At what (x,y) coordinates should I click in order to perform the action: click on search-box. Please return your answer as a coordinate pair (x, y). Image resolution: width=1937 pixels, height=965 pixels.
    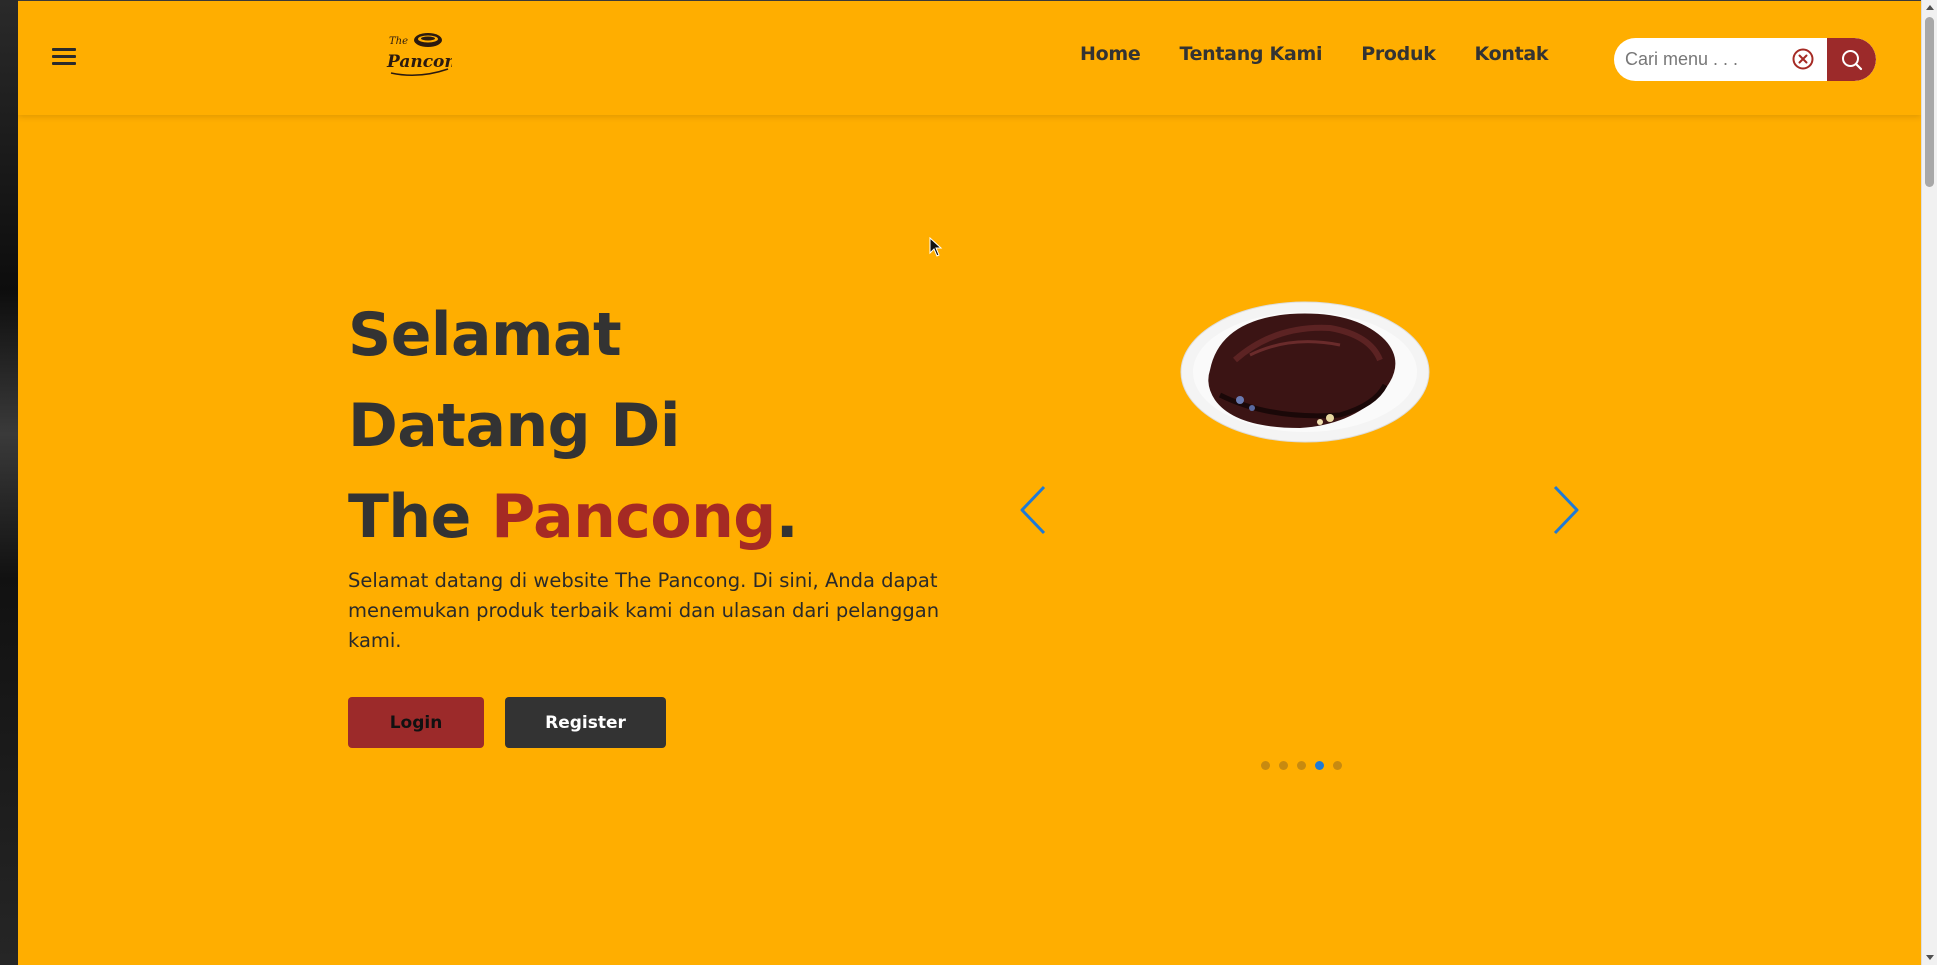
    Looking at the image, I should click on (1745, 59).